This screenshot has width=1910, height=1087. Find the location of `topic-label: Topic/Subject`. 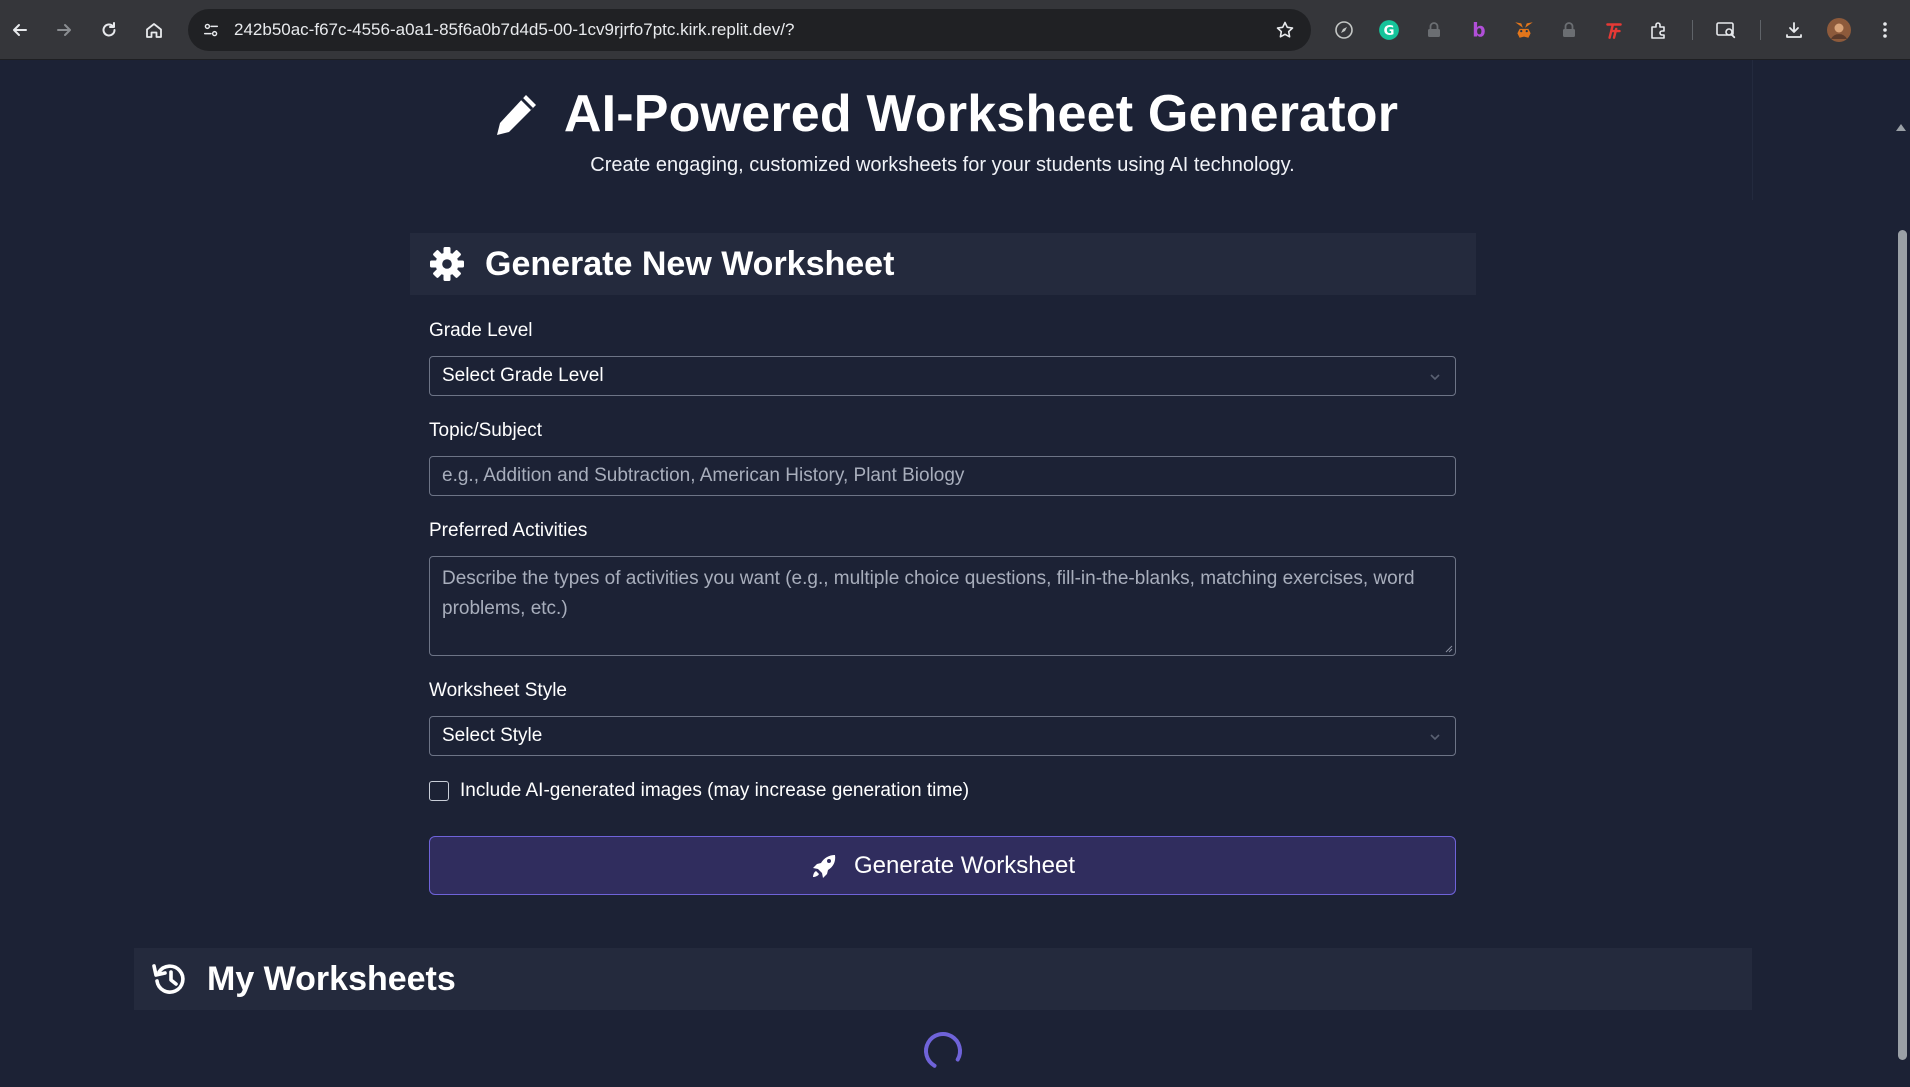

topic-label: Topic/Subject is located at coordinates (486, 430).